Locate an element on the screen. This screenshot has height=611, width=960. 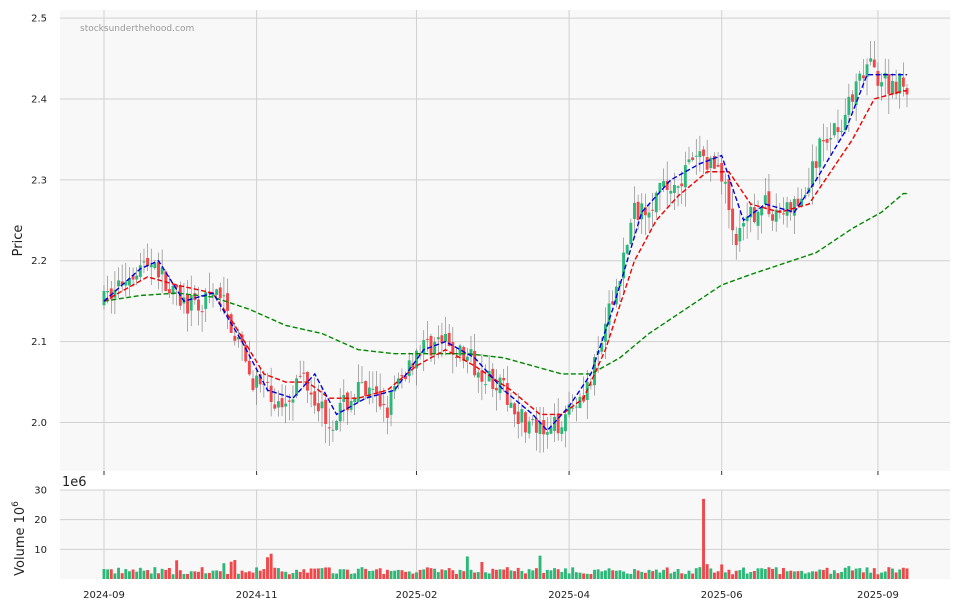
volume-y-tick-label: 10 is located at coordinates (40, 550).